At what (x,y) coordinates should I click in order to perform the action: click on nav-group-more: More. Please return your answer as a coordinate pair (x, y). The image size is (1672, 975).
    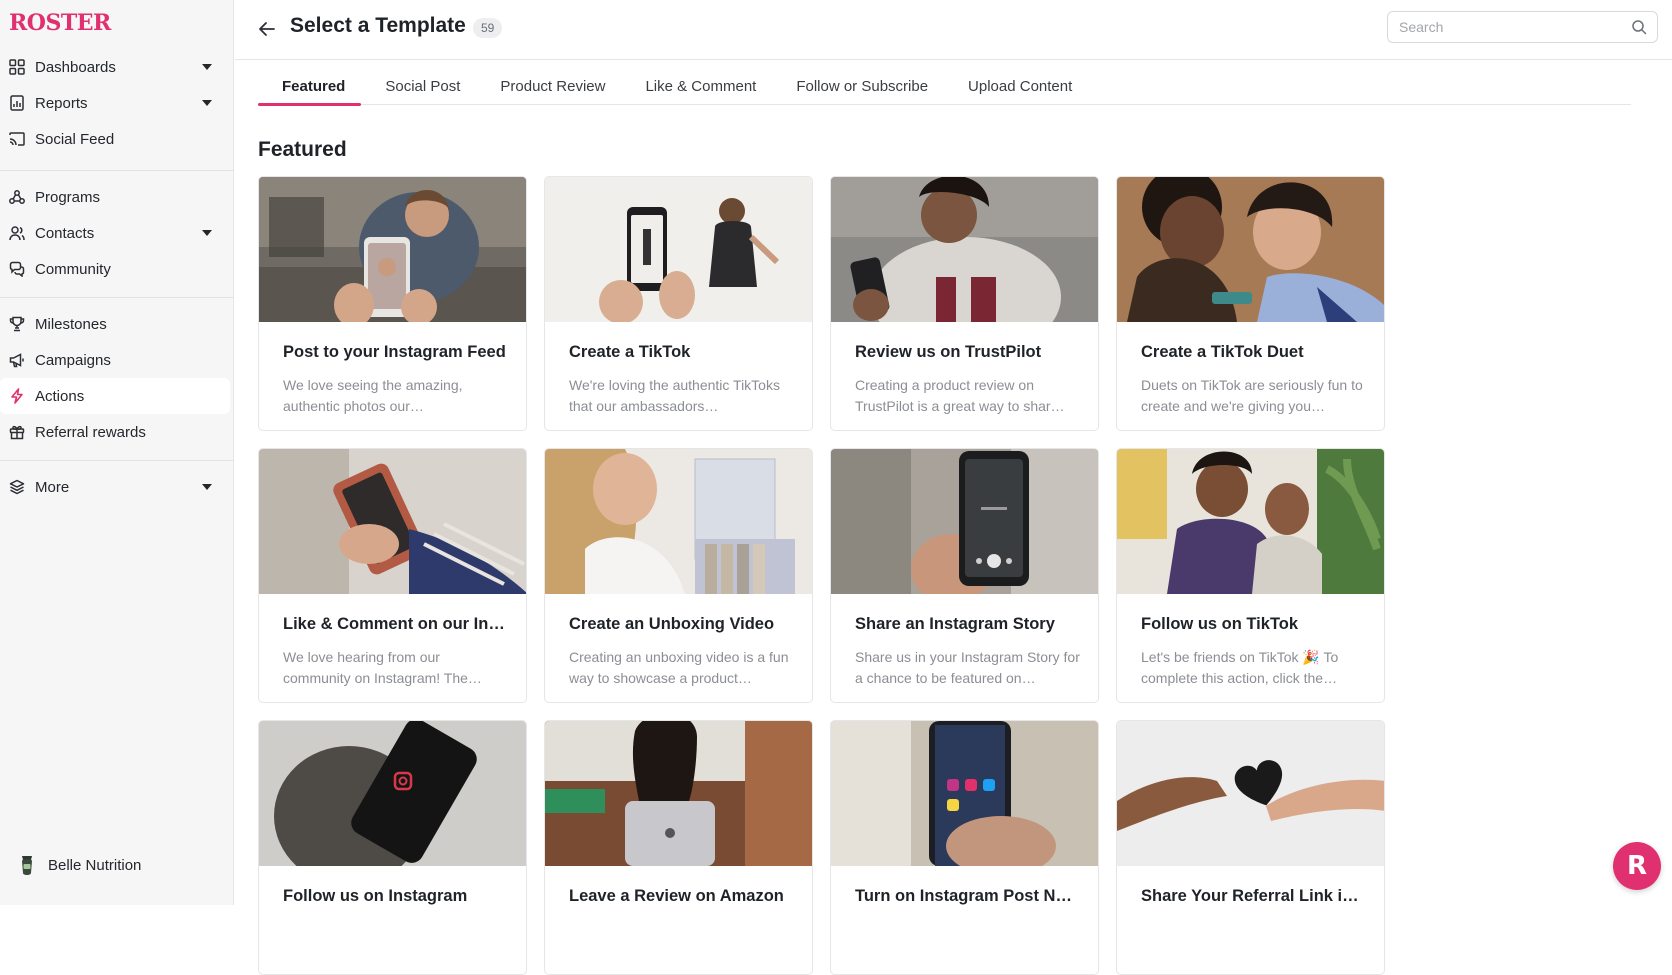
    Looking at the image, I should click on (117, 487).